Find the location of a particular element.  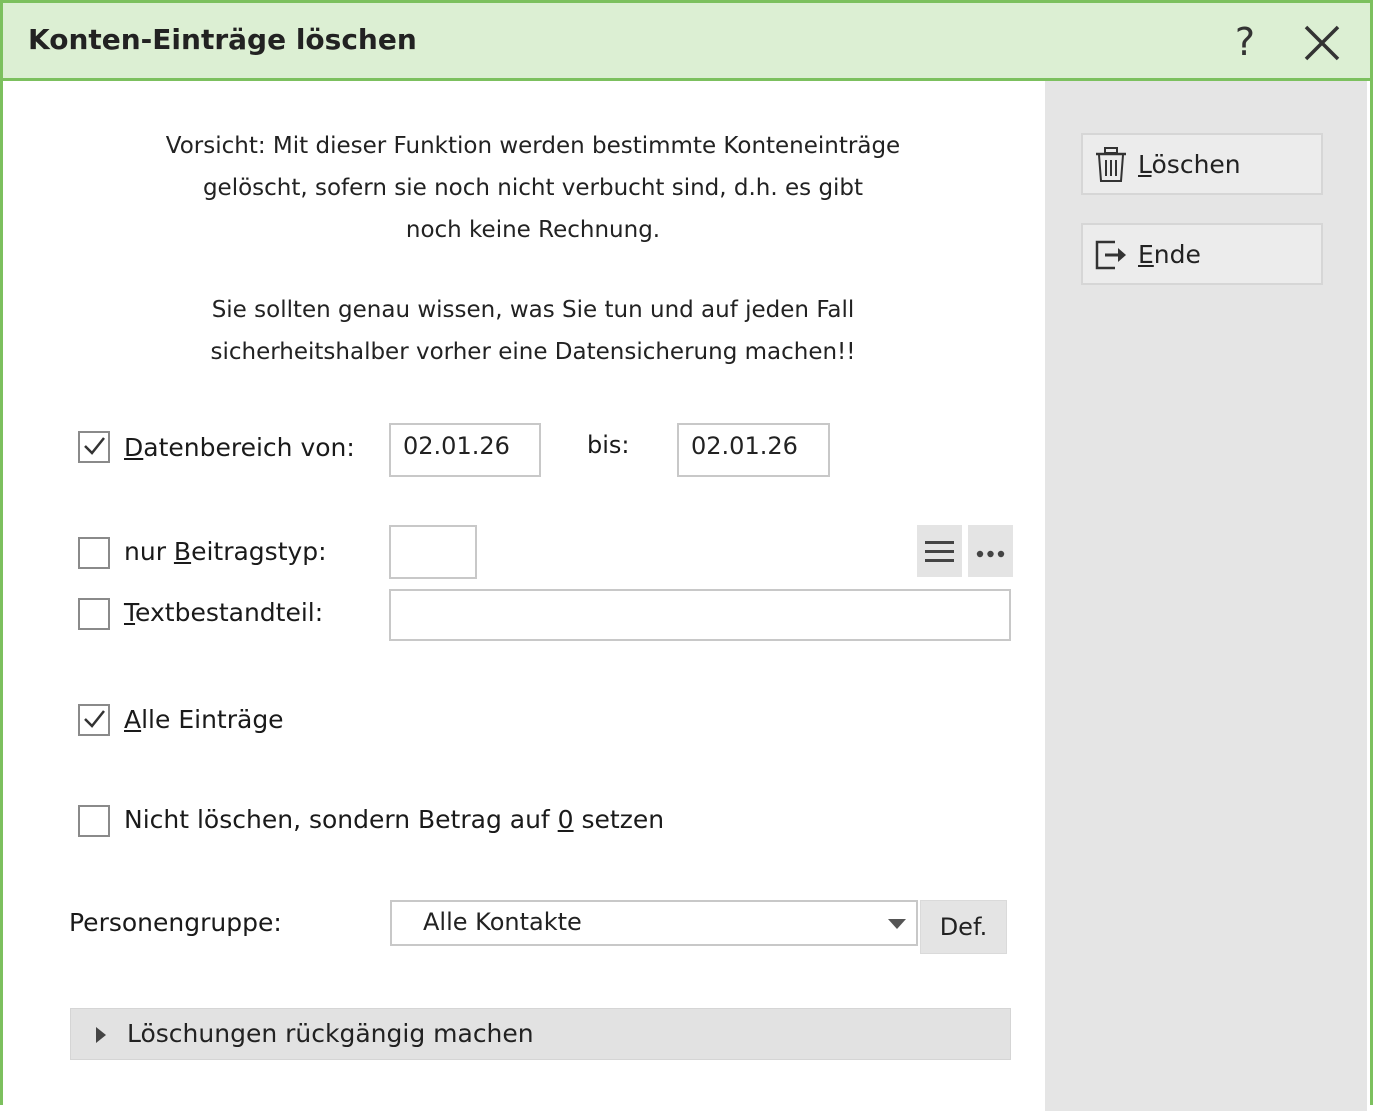

contribution-type-checkbox is located at coordinates (94, 553).